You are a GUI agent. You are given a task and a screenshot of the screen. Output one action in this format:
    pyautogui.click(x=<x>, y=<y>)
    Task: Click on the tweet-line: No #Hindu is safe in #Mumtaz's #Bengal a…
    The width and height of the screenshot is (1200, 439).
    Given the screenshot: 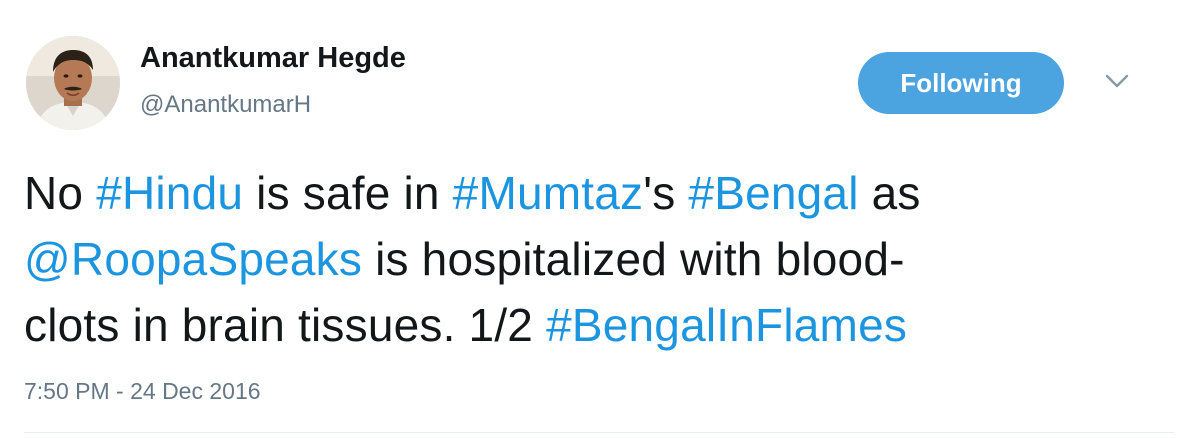 What is the action you would take?
    pyautogui.click(x=599, y=193)
    